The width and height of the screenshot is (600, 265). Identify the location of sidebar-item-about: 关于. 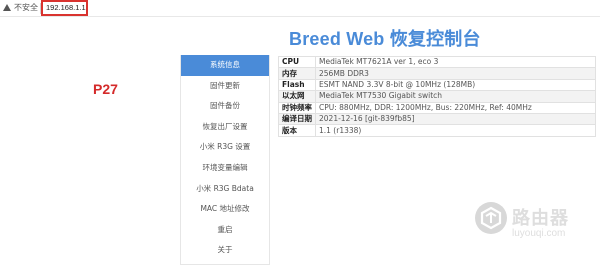
(225, 250).